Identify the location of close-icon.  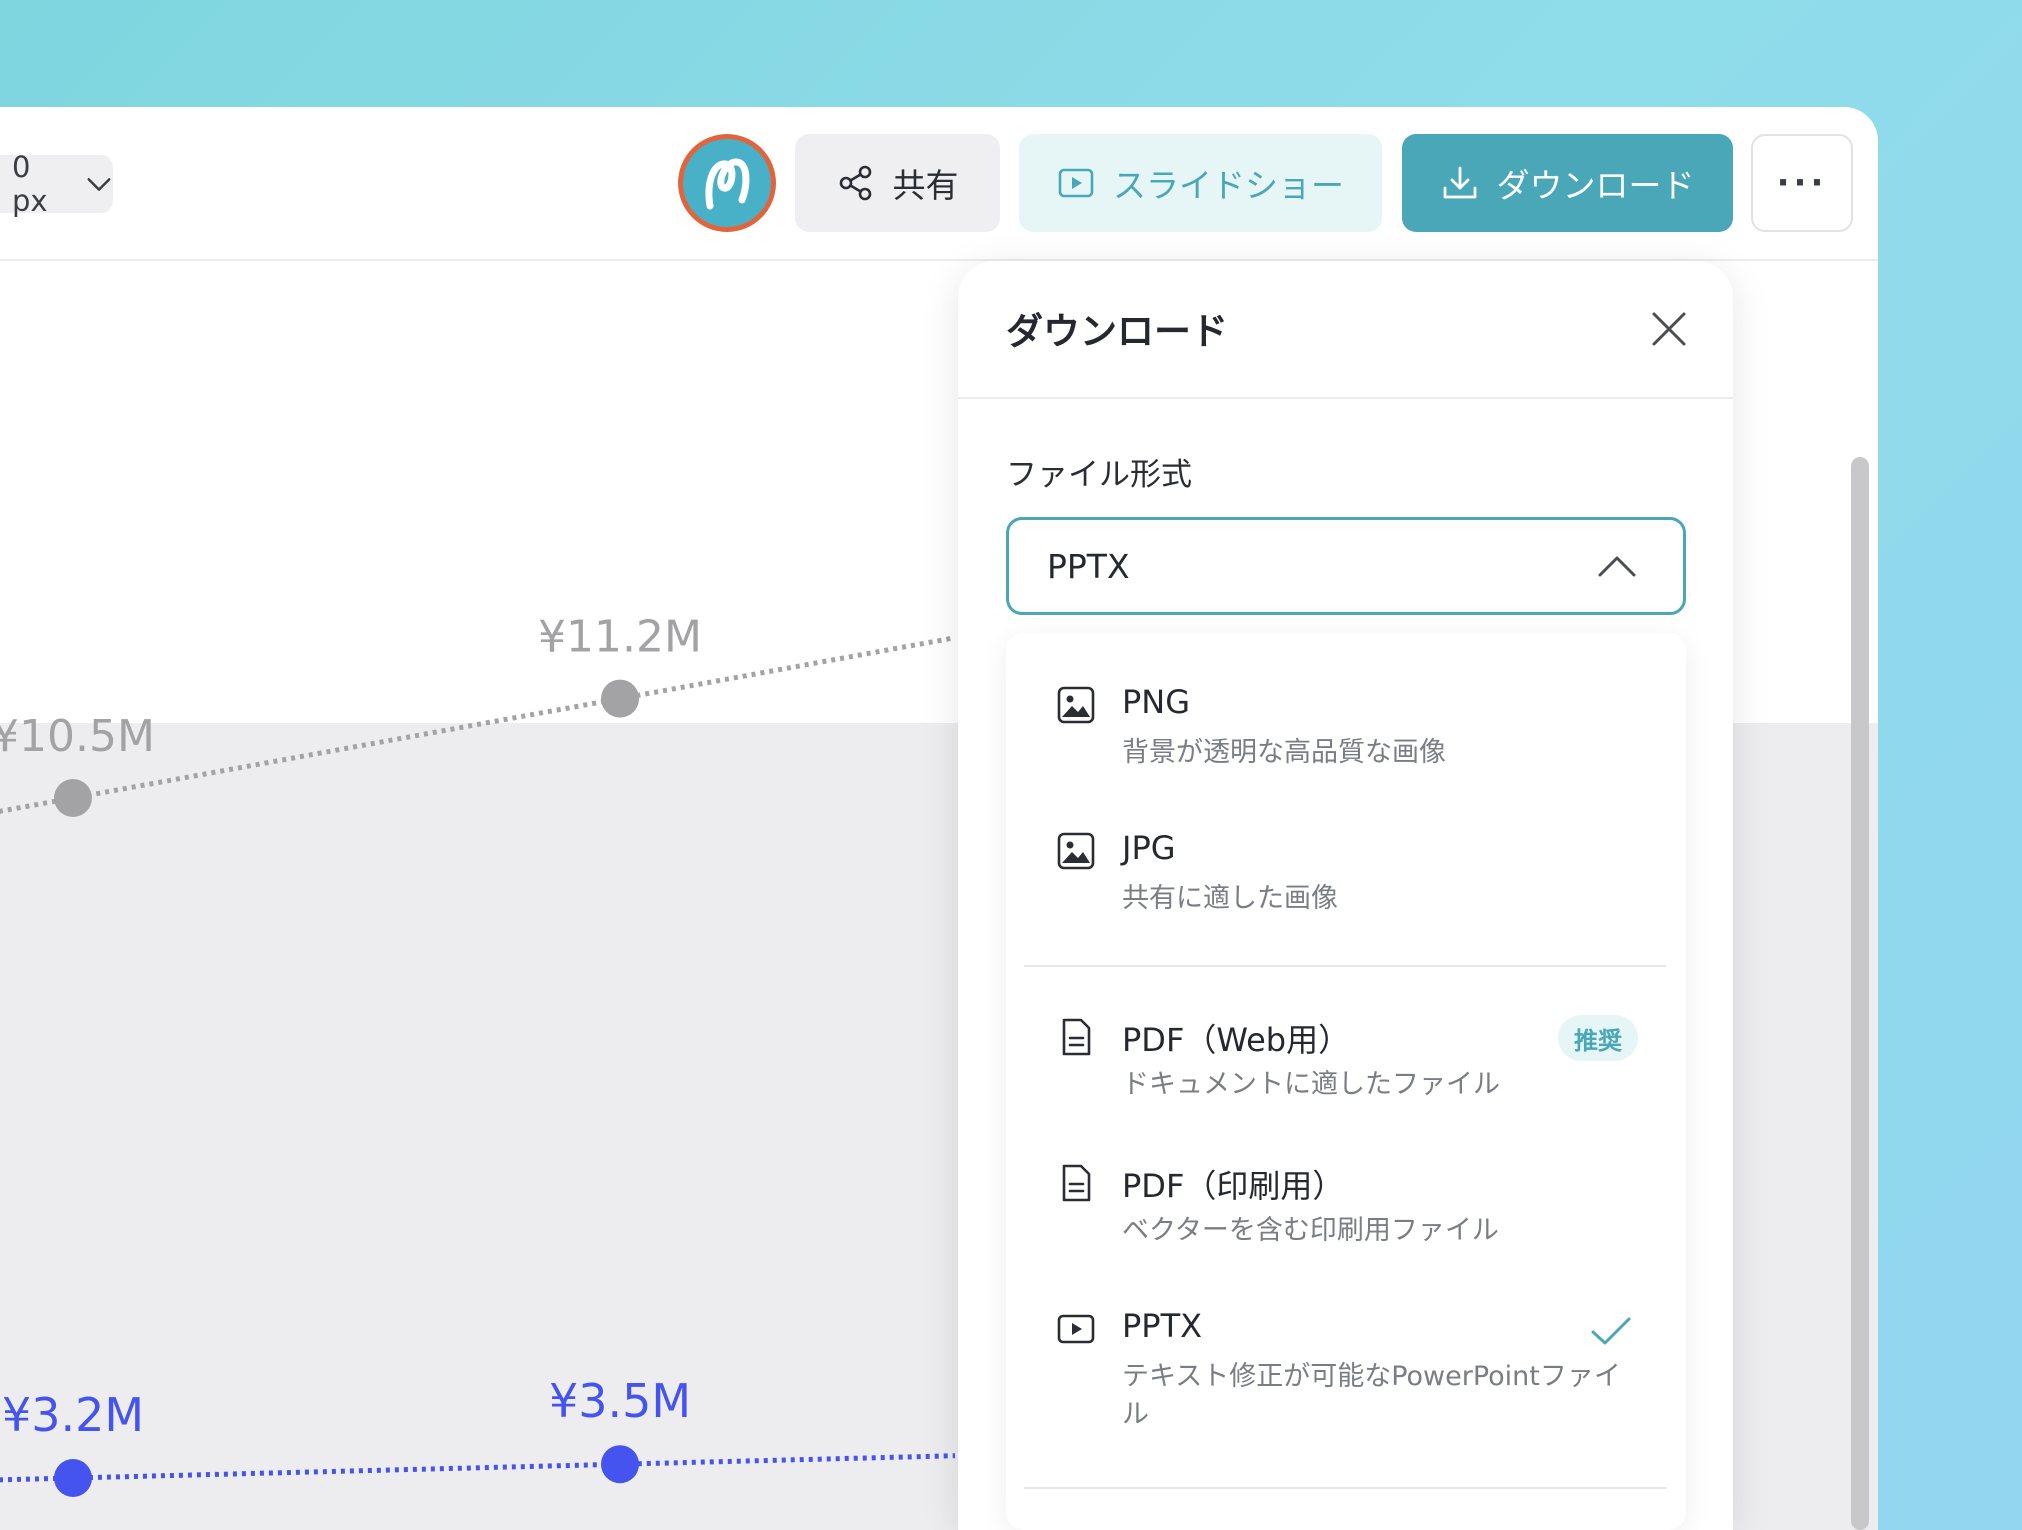
(1669, 329).